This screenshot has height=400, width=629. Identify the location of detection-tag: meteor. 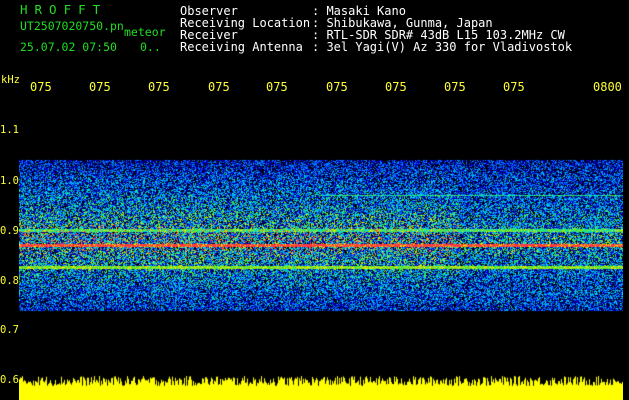
(145, 32).